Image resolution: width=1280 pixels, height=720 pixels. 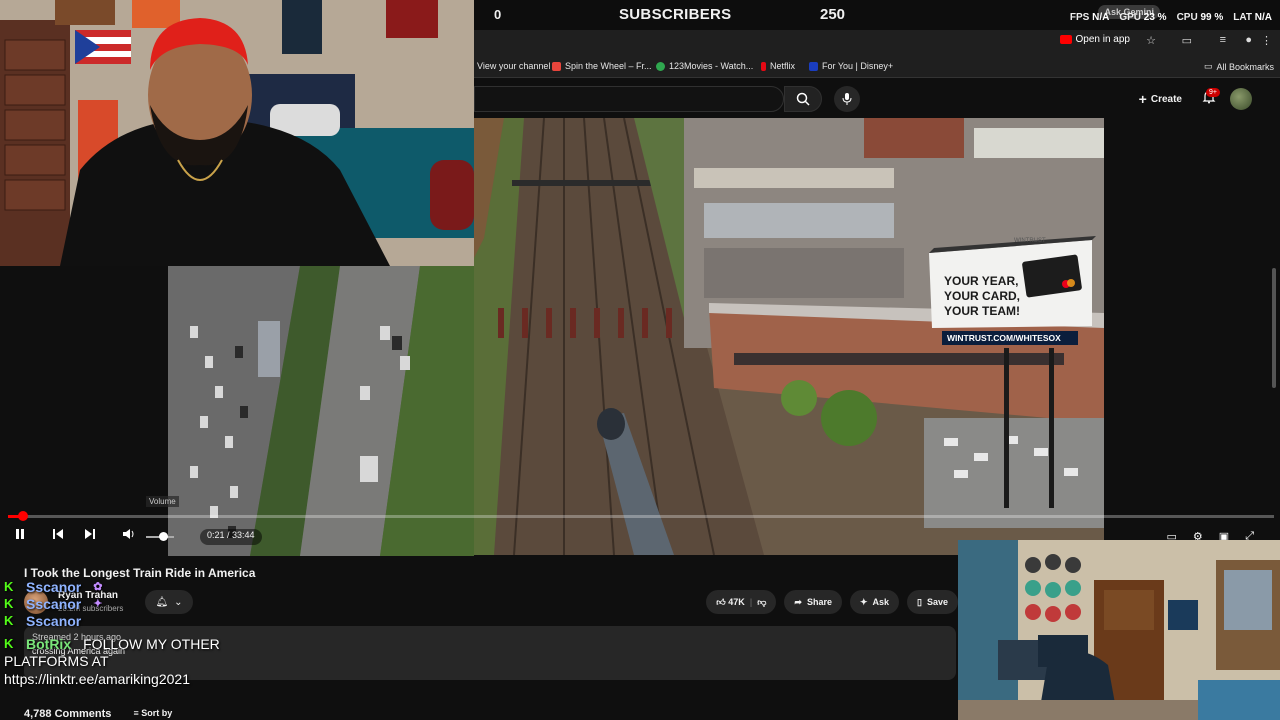 I want to click on create-button: + Create, so click(x=1160, y=99).